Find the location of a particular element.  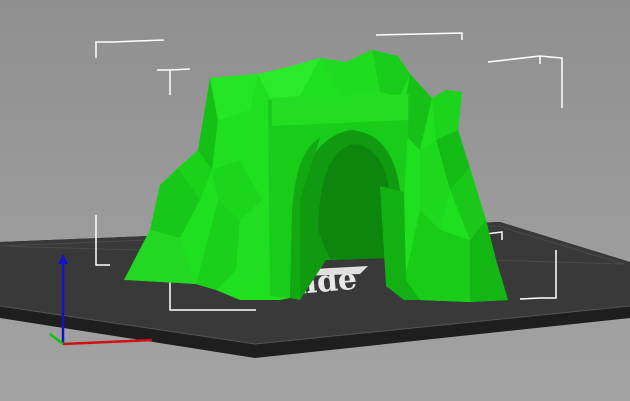

y-axis-line is located at coordinates (56, 339).